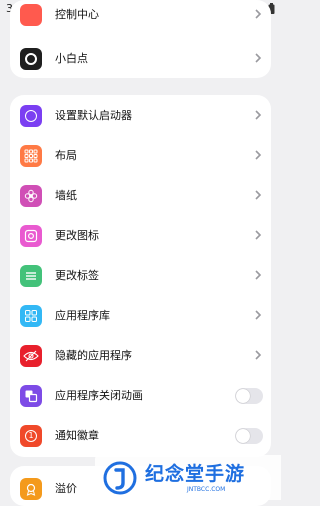  Describe the element at coordinates (31, 15) in the screenshot. I see `control-center-icon` at that location.